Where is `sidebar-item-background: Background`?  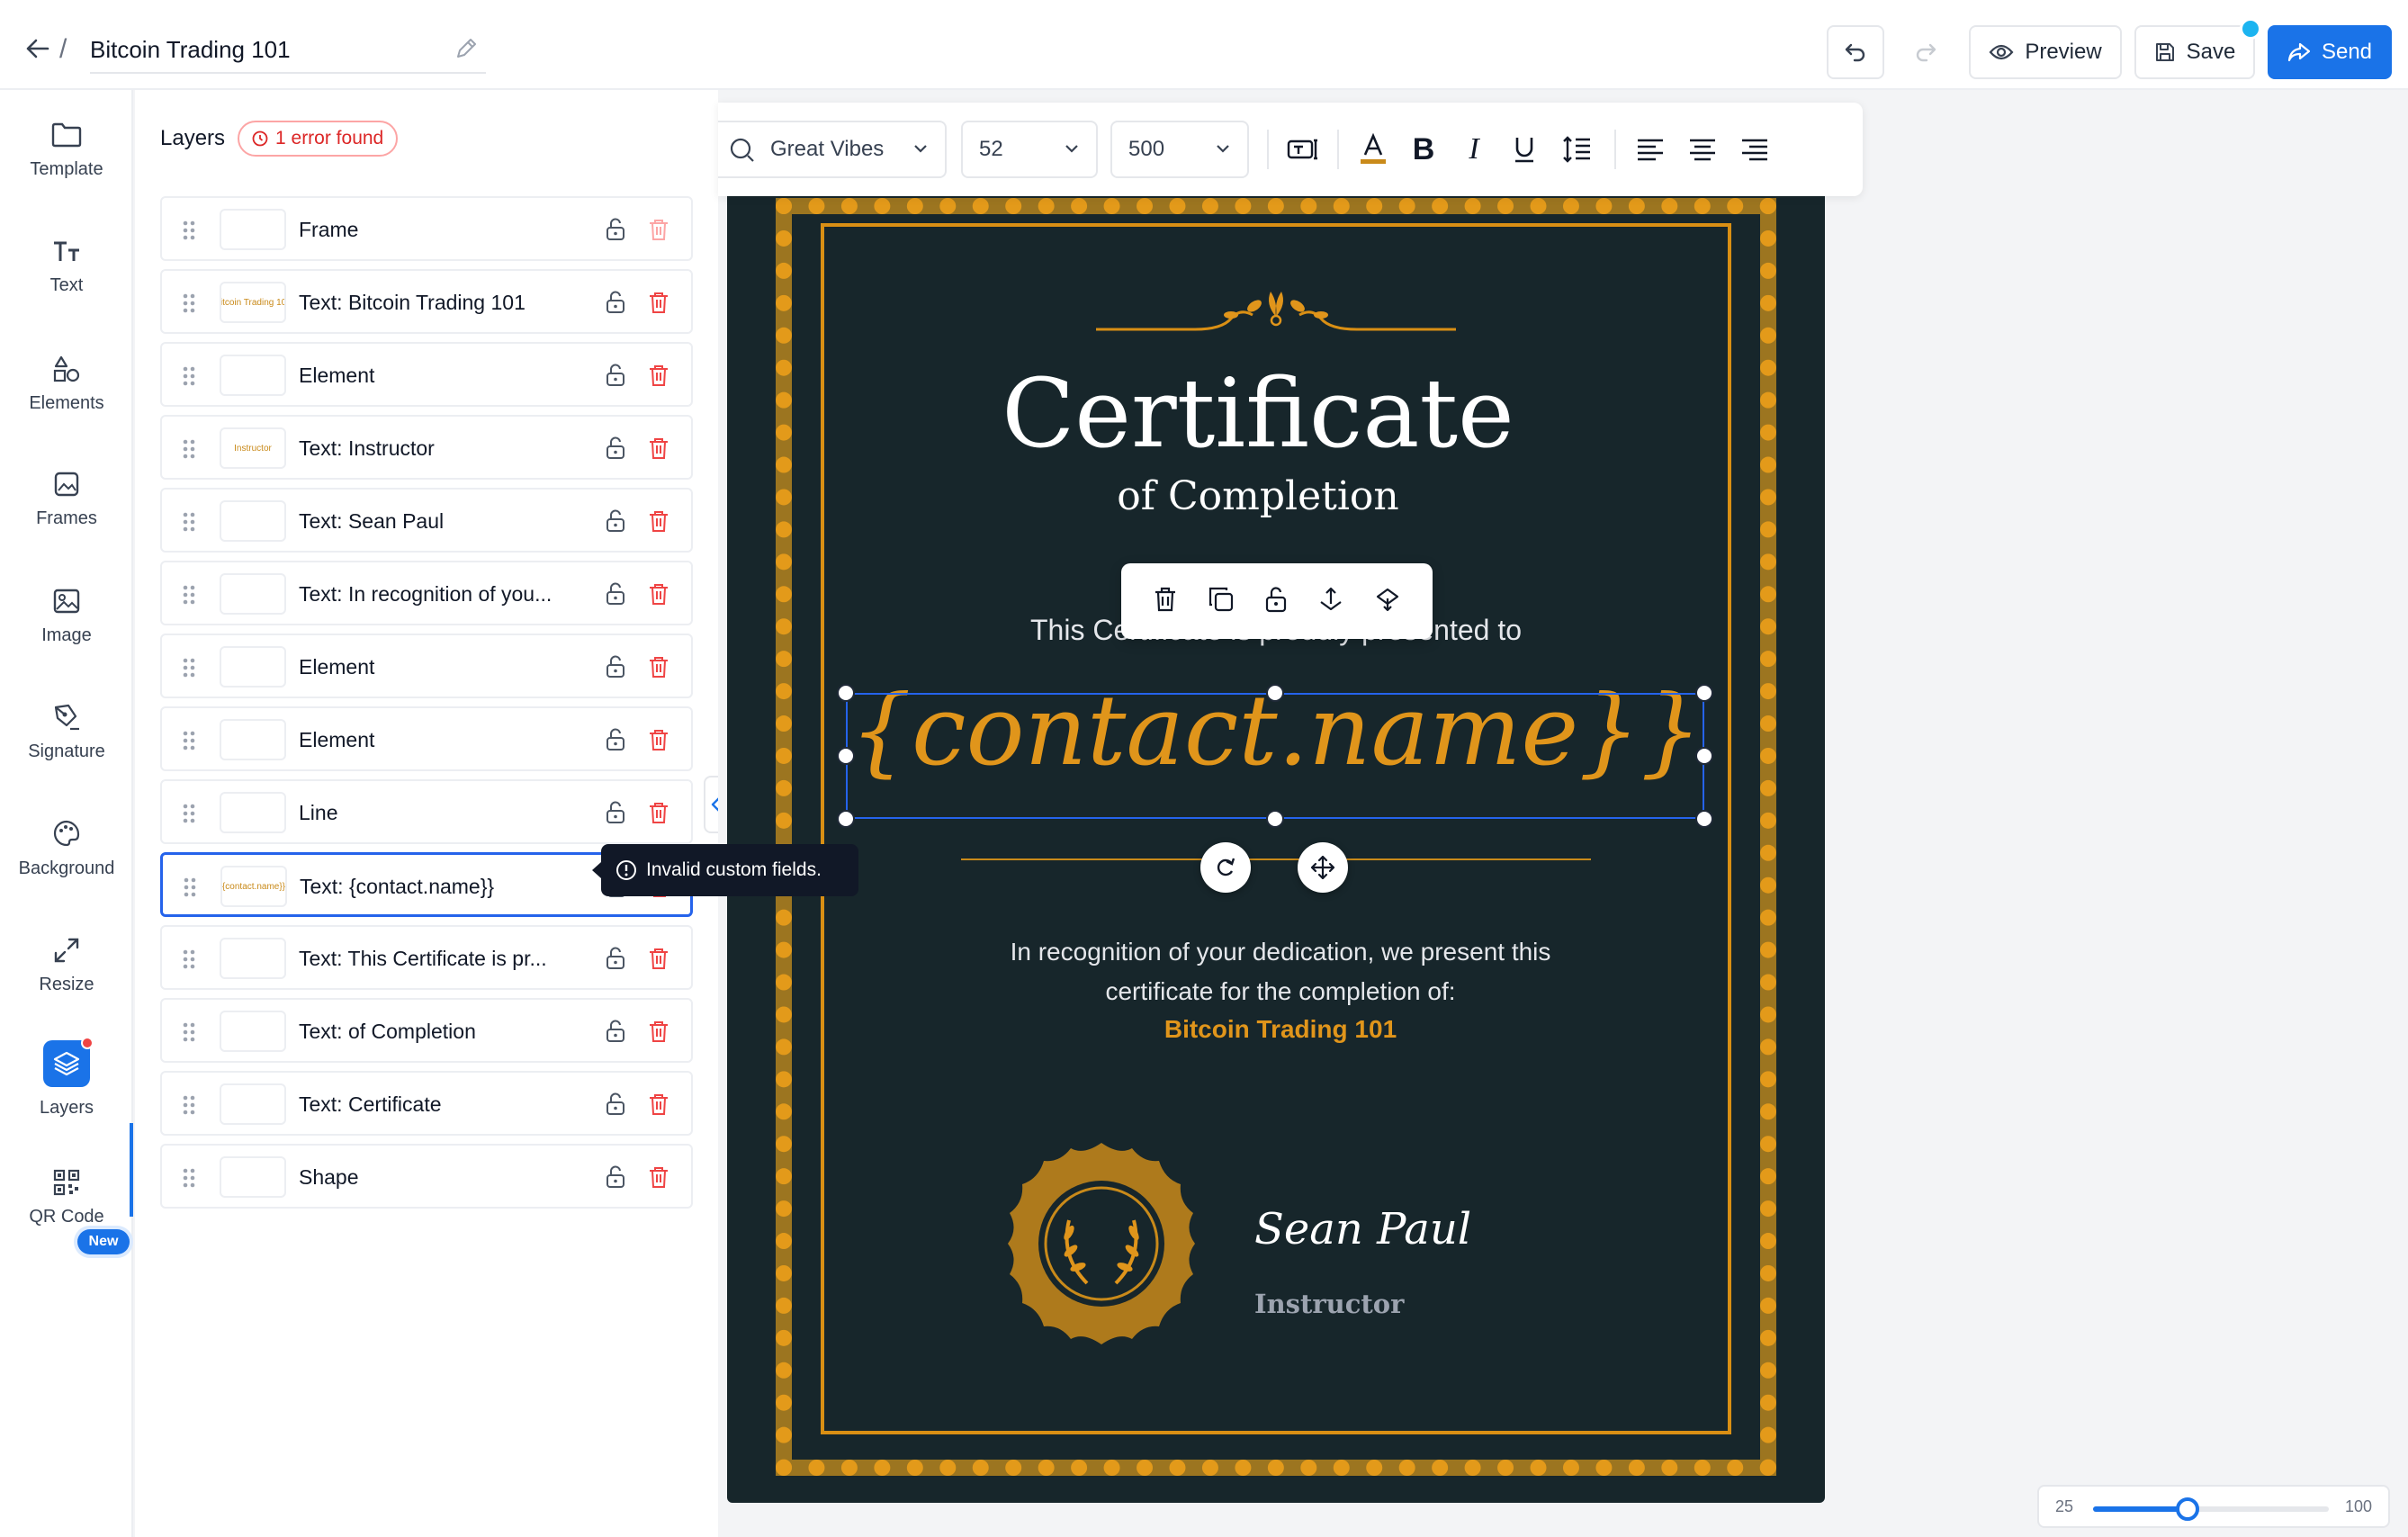
sidebar-item-background: Background is located at coordinates (66, 849).